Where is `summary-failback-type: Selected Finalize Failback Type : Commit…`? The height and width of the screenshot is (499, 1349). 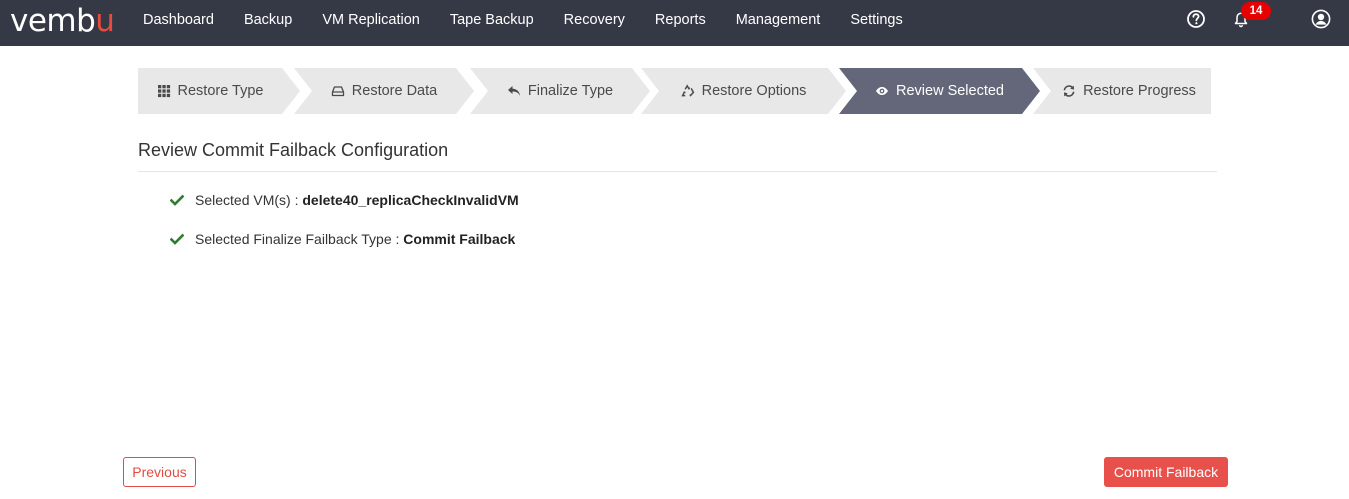
summary-failback-type: Selected Finalize Failback Type : Commit… is located at coordinates (342, 239).